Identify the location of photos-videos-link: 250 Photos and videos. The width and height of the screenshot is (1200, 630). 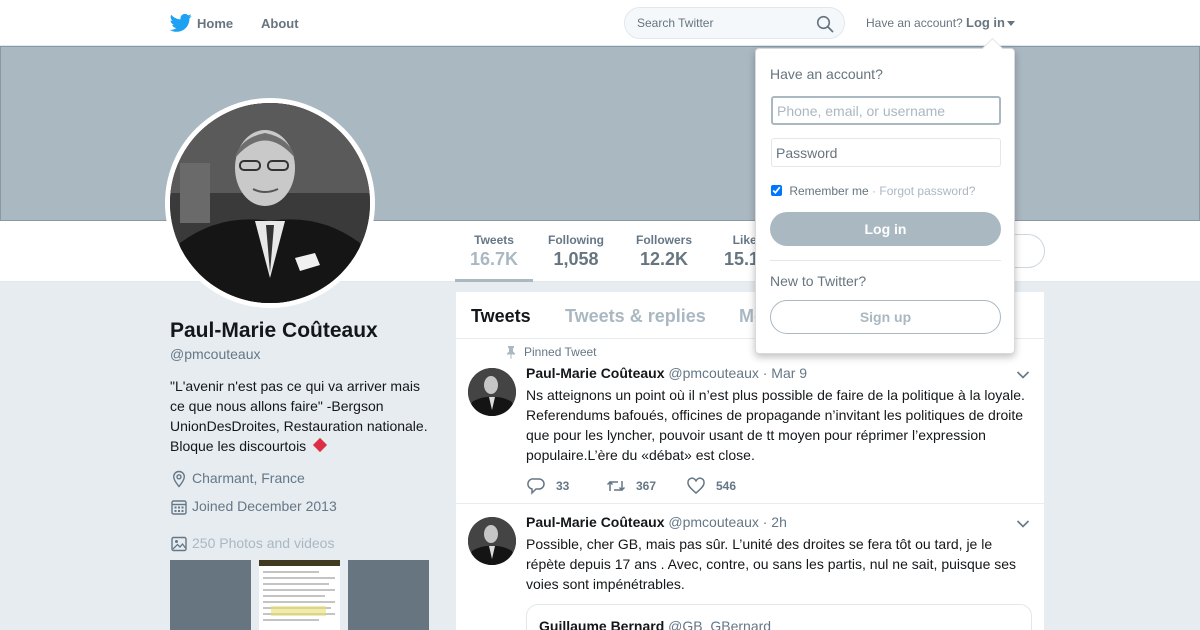
(252, 543).